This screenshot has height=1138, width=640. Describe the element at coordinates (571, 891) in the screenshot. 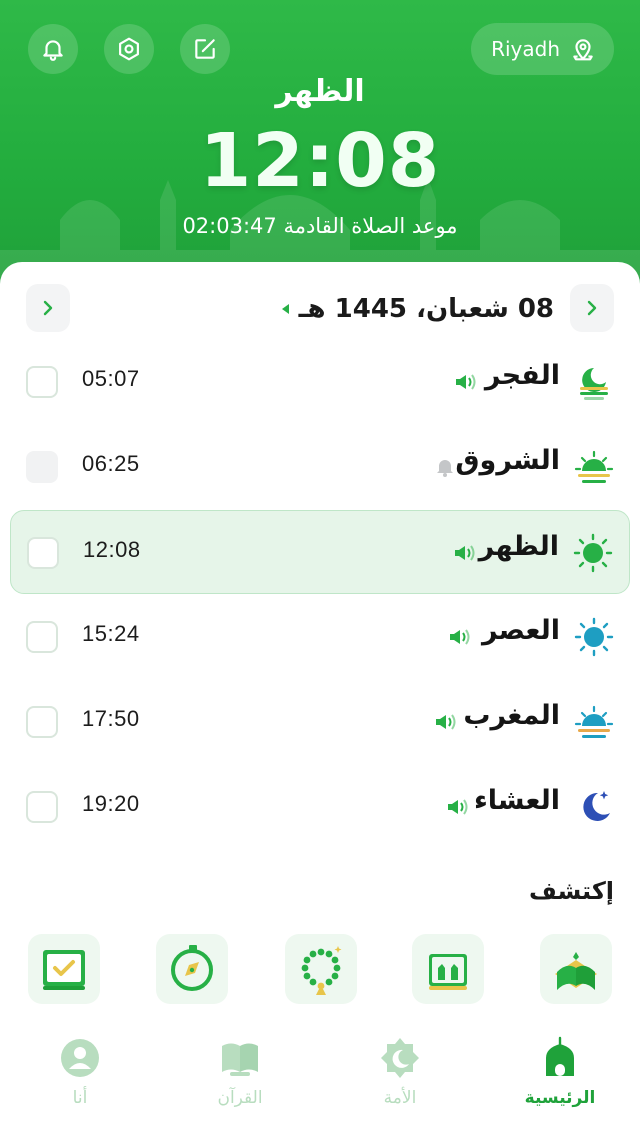

I see `explore-title: إكتشف` at that location.